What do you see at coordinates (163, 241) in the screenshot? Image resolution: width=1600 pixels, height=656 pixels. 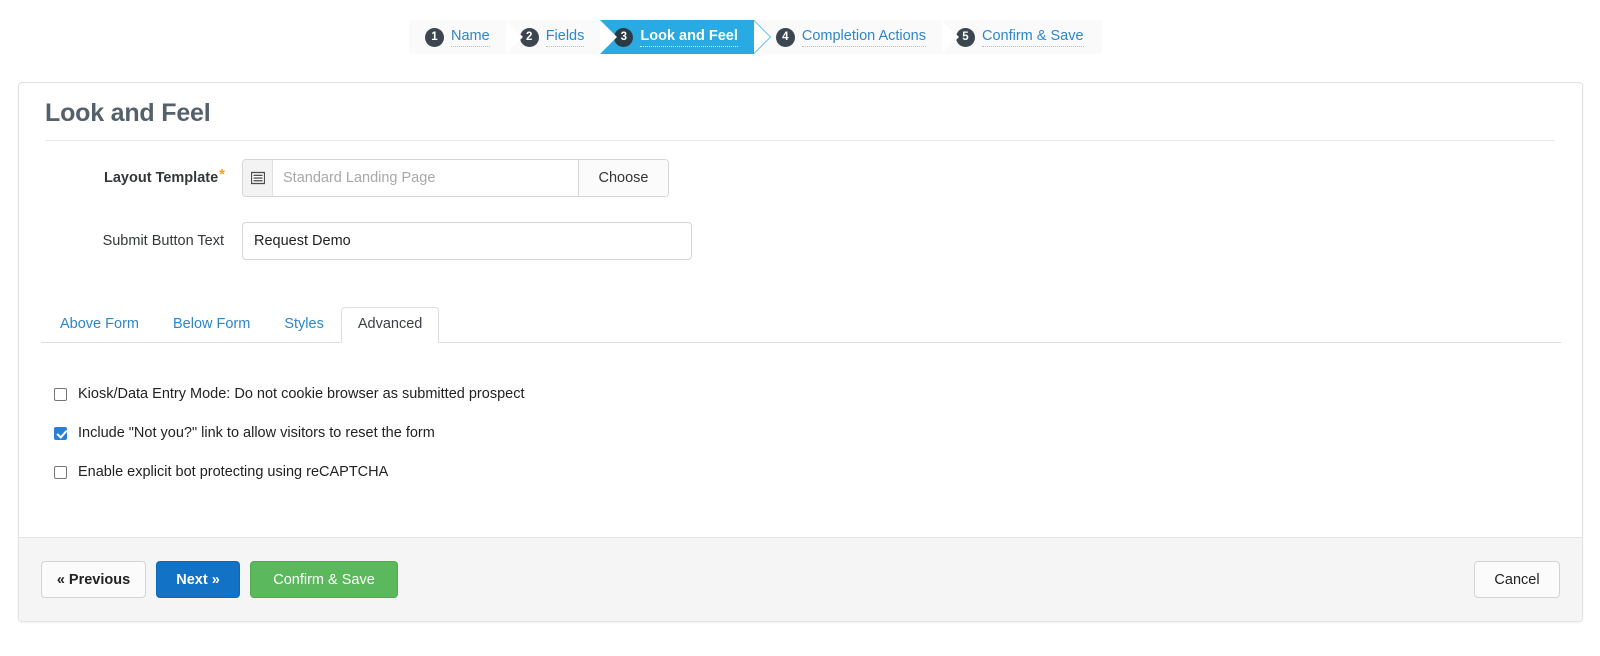 I see `submit-button-text-label: Submit Button Text` at bounding box center [163, 241].